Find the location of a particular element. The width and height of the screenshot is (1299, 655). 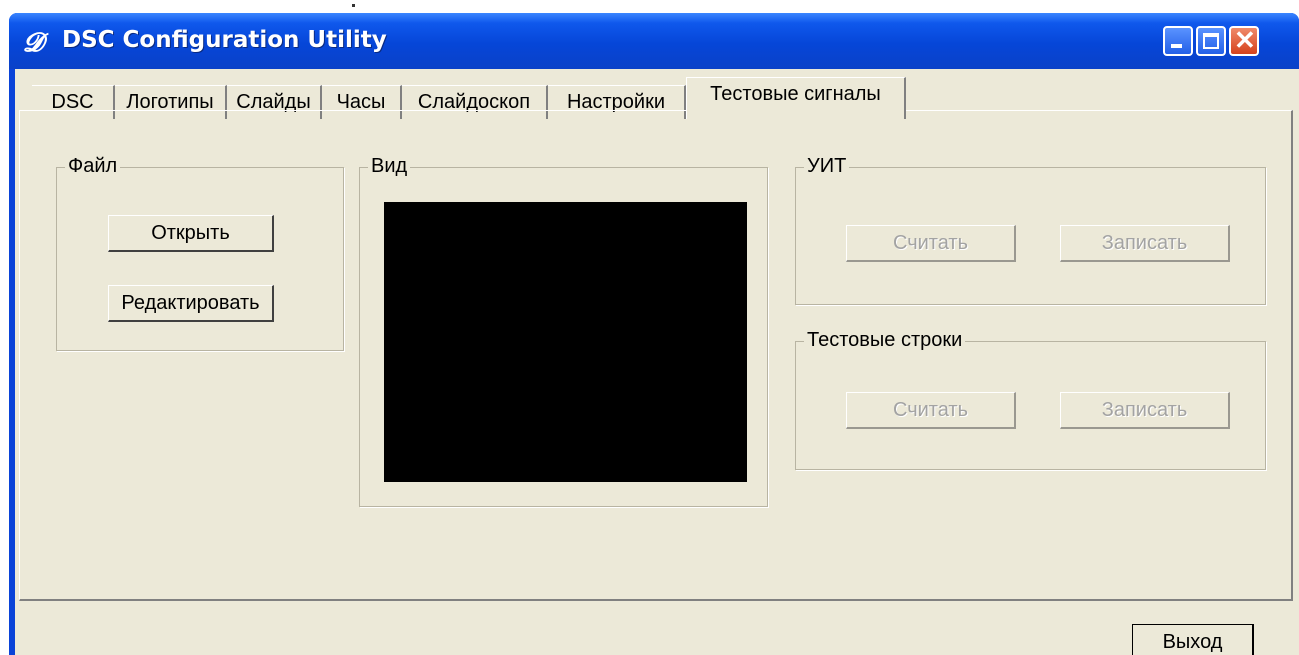

app-logo-icon: 𝓓 is located at coordinates (40, 43).